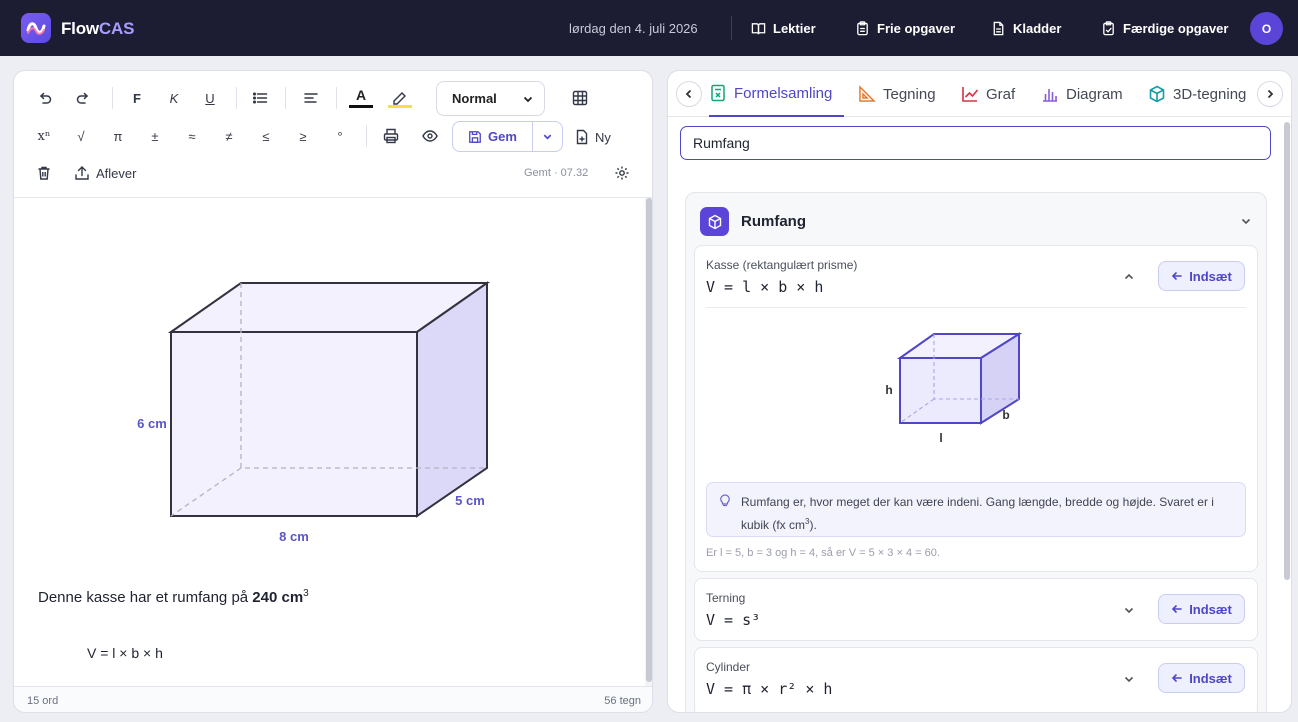 This screenshot has height=722, width=1298. Describe the element at coordinates (340, 136) in the screenshot. I see `degree-button: °` at that location.